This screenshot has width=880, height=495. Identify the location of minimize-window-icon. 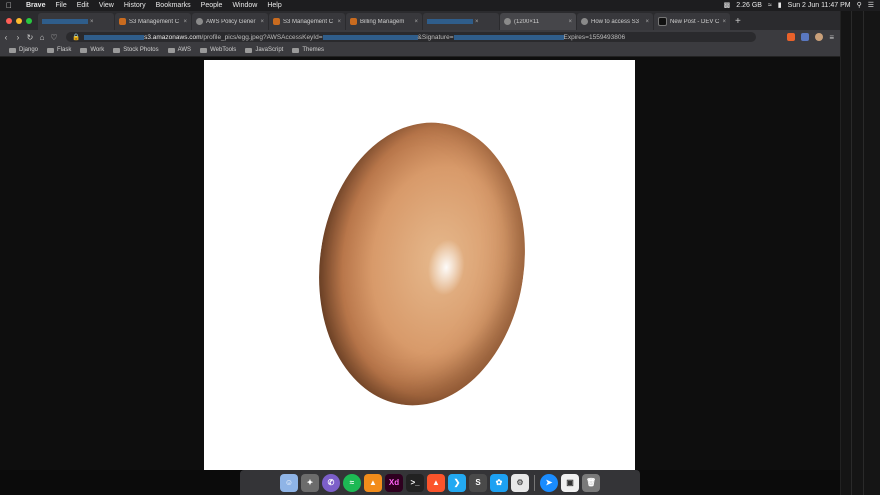
(19, 21).